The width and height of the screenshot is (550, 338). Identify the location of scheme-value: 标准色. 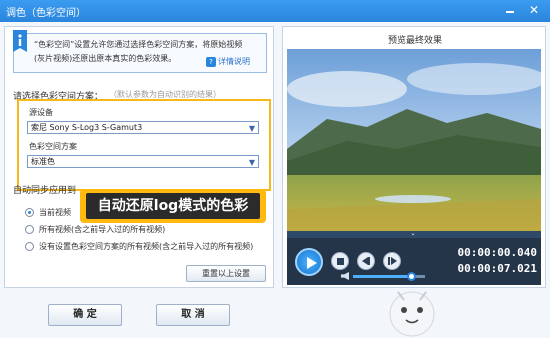
(43, 161).